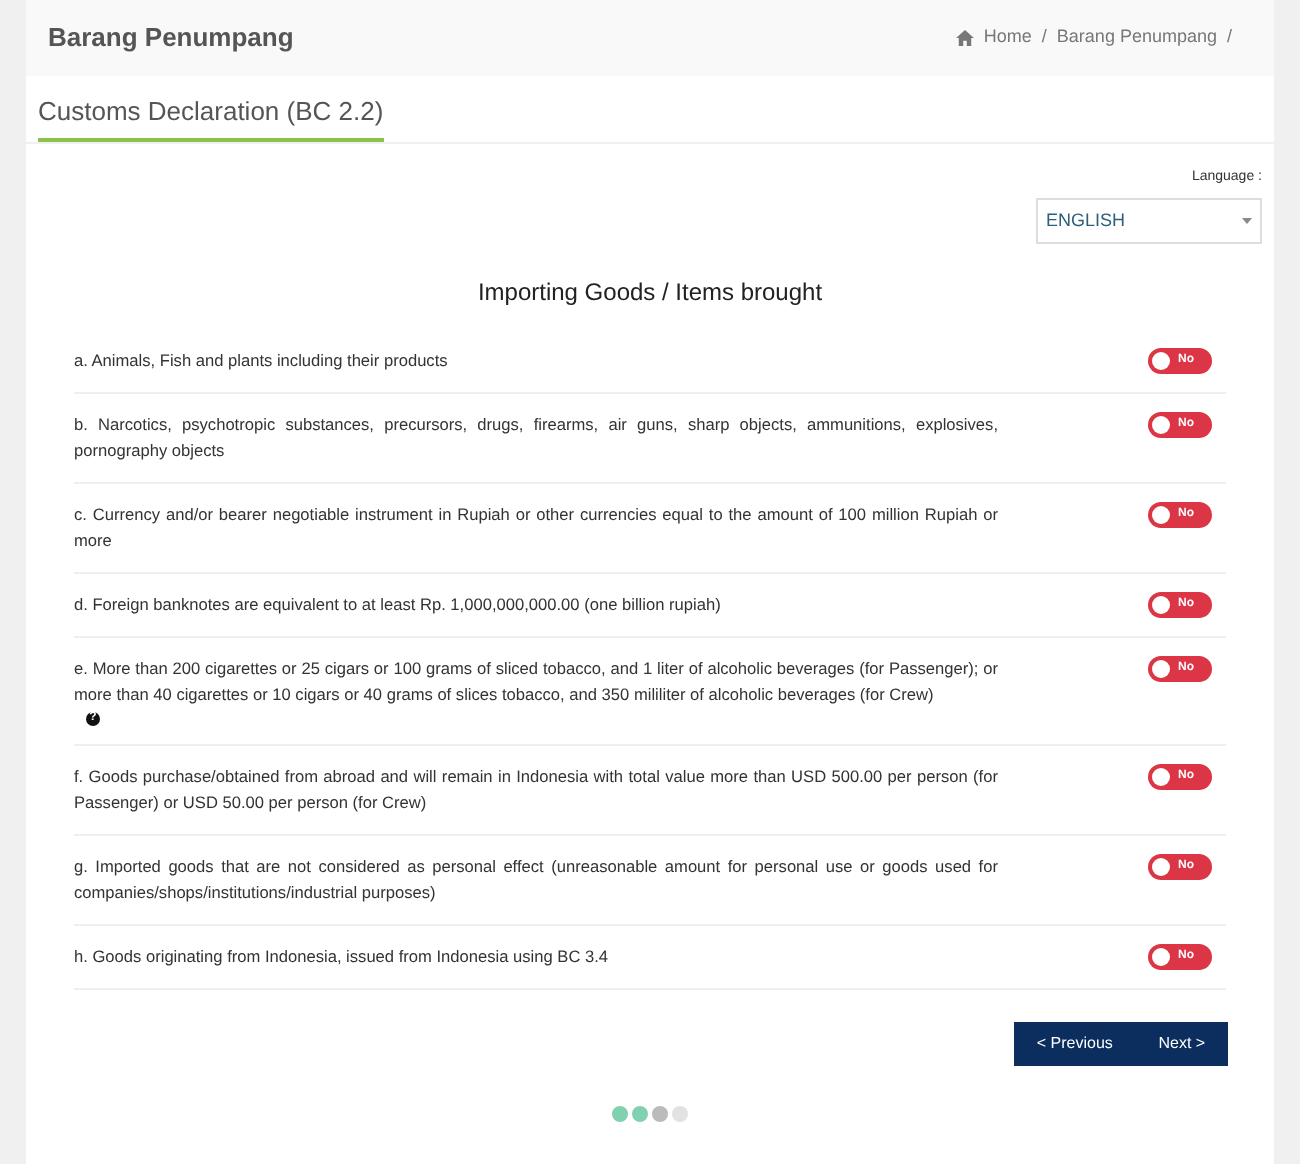 Image resolution: width=1300 pixels, height=1164 pixels. Describe the element at coordinates (536, 438) in the screenshot. I see `question-text: b. Narcotics, psychotropic substances, precursors, drugs, firearms, air guns, sharp objects, ammunitions, explosives, pornography objects` at that location.